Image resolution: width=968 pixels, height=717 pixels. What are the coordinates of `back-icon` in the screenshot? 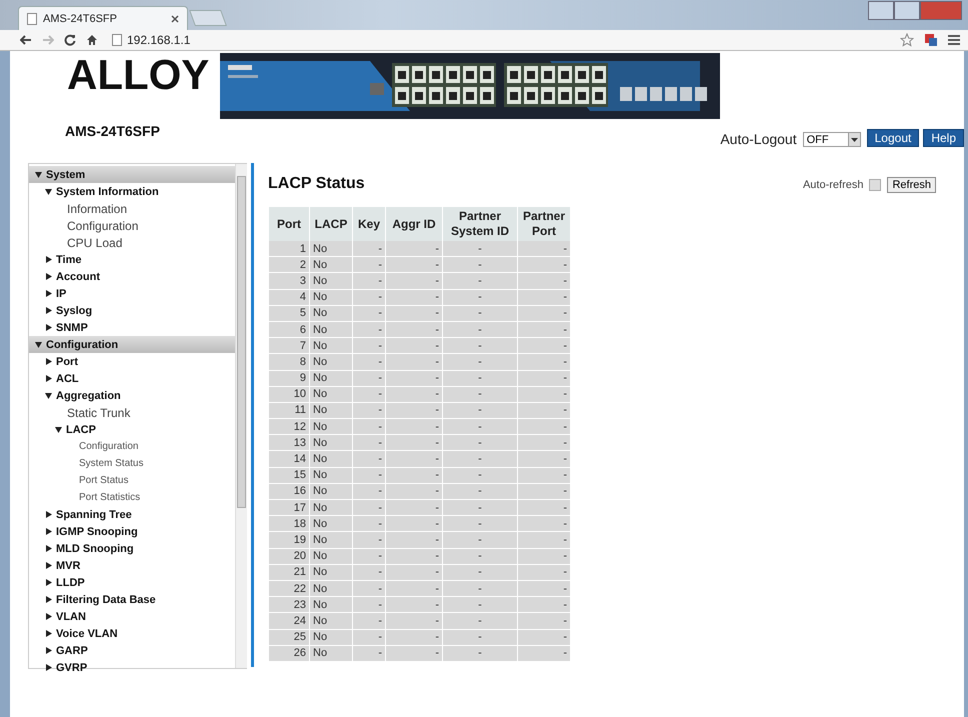 It's located at (26, 40).